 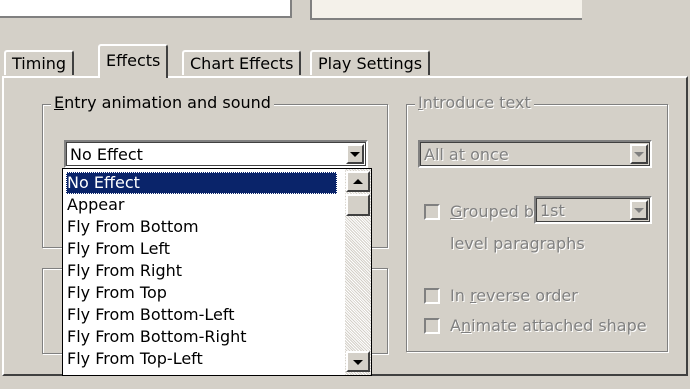 What do you see at coordinates (514, 295) in the screenshot?
I see `reverse-order-label: In reverse order` at bounding box center [514, 295].